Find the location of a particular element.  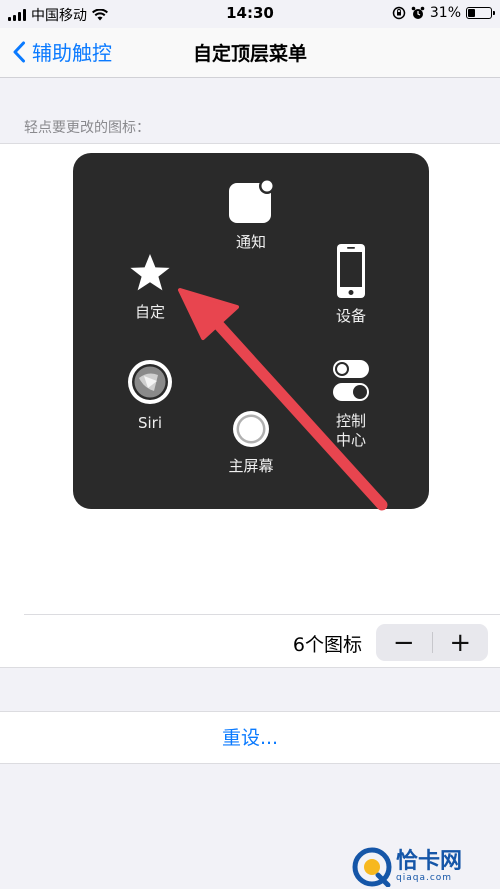

watermark-text: 恰卡网 qiaqa.com is located at coordinates (429, 866).